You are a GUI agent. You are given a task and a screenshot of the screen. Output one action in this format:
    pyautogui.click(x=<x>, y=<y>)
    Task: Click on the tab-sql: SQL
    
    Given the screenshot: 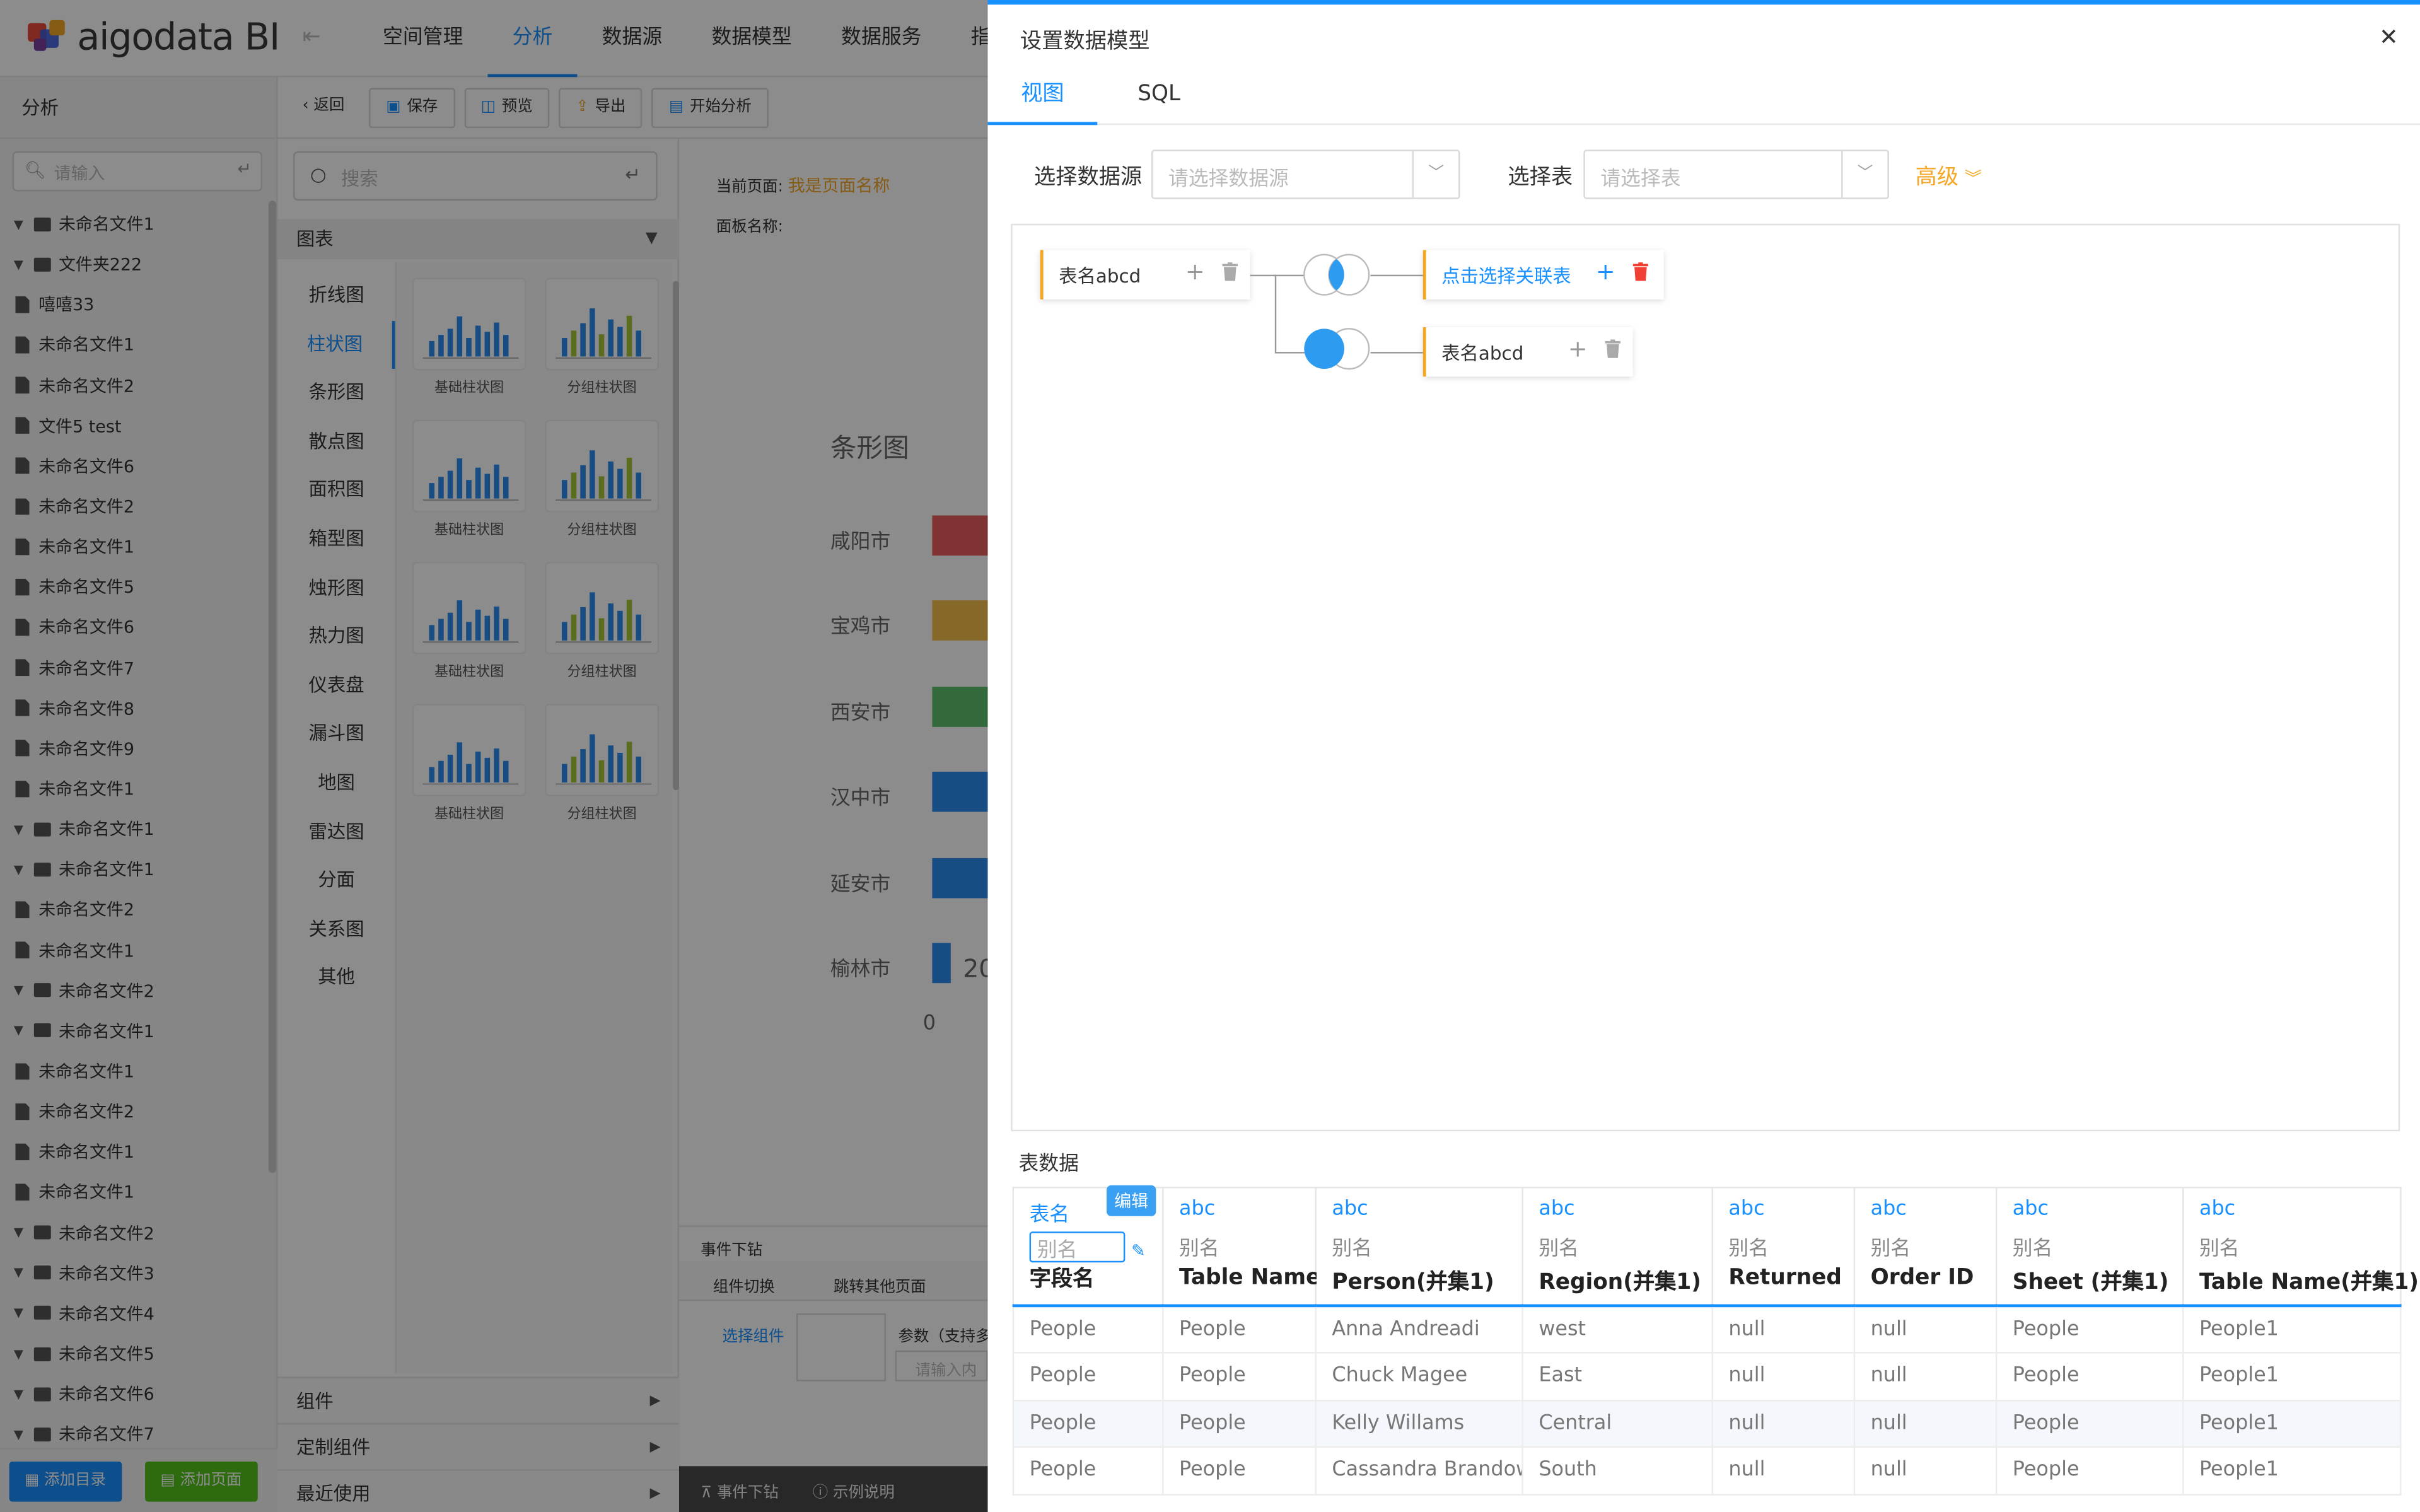 What is the action you would take?
    pyautogui.click(x=1159, y=94)
    